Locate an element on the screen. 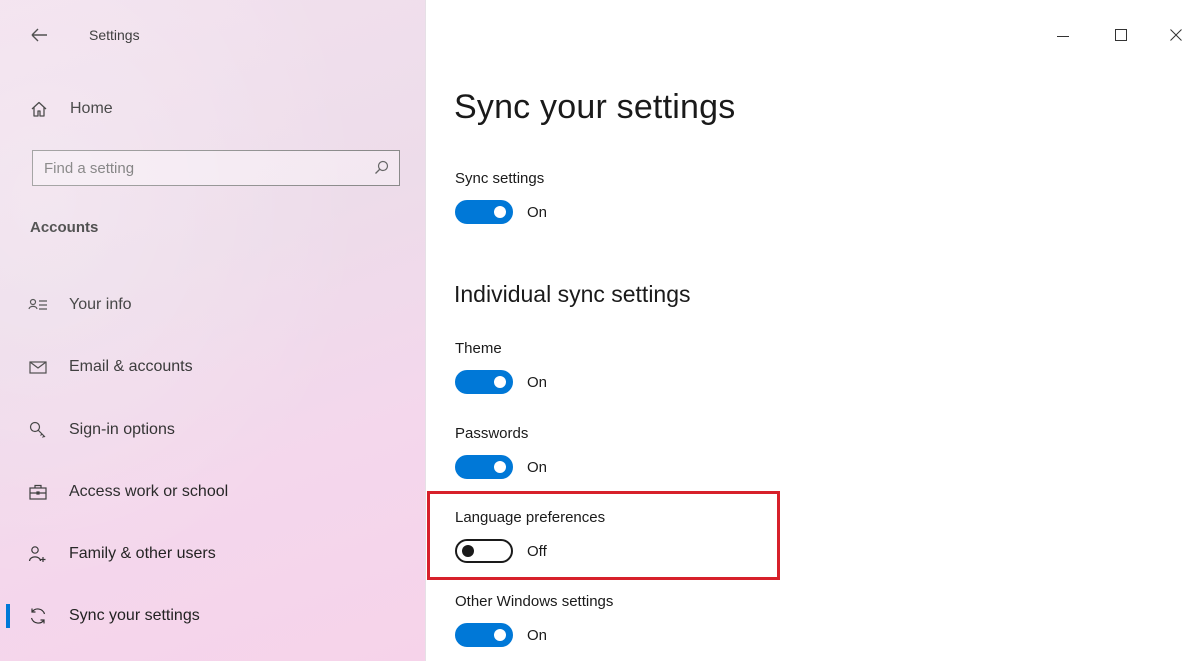 The height and width of the screenshot is (661, 1198). sidebar-item-email-accounts: Email & accounts is located at coordinates (212, 367).